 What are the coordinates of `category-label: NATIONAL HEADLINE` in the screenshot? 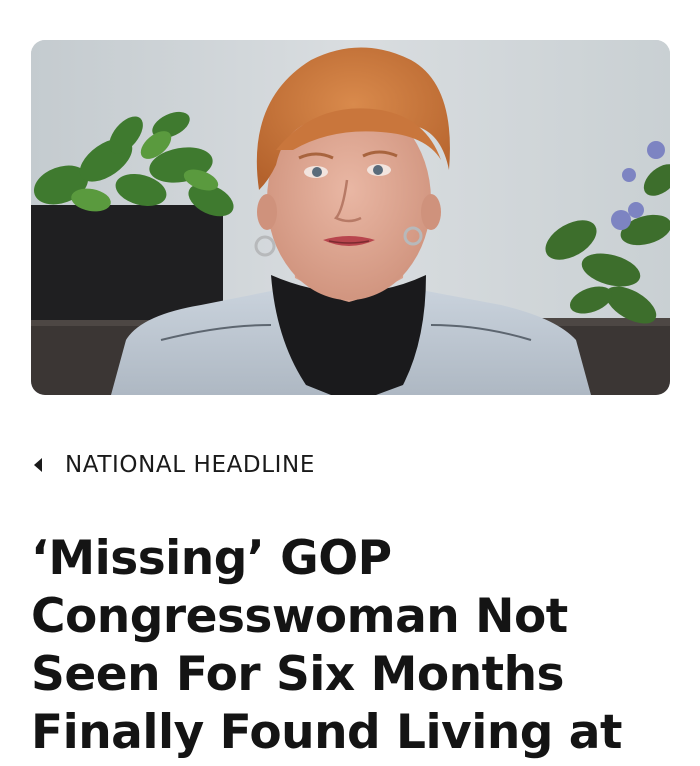 It's located at (190, 465).